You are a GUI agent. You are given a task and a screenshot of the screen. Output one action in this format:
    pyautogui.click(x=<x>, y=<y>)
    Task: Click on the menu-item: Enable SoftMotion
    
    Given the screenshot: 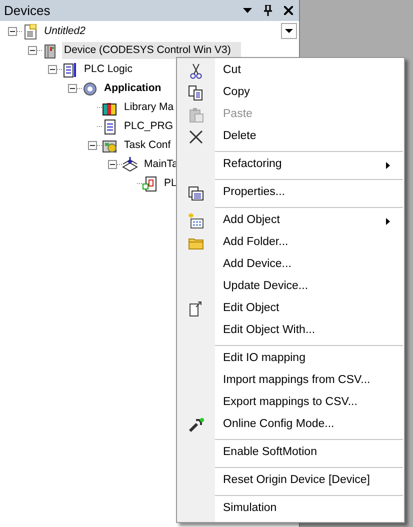 What is the action you would take?
    pyautogui.click(x=309, y=453)
    